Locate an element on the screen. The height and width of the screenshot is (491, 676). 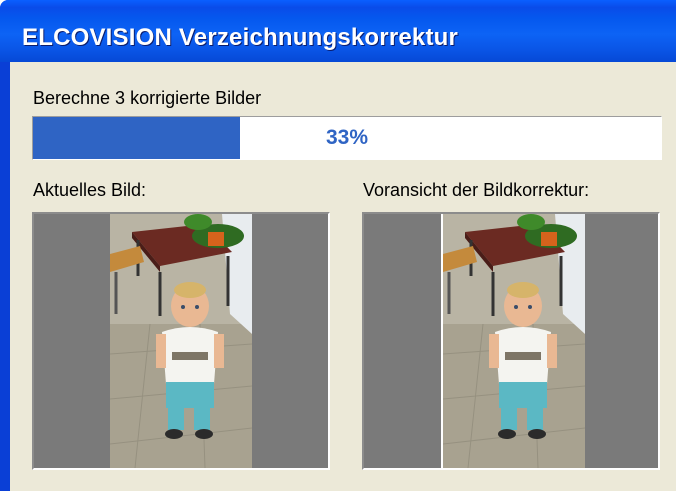
current-image-label: Aktuelles Bild: is located at coordinates (90, 190).